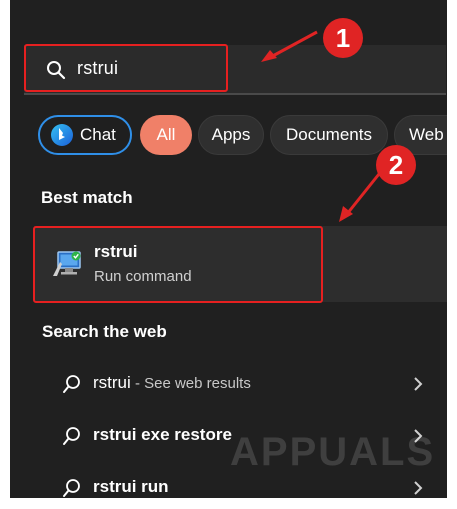 The image size is (457, 509). I want to click on arrow-to-search-icon, so click(289, 46).